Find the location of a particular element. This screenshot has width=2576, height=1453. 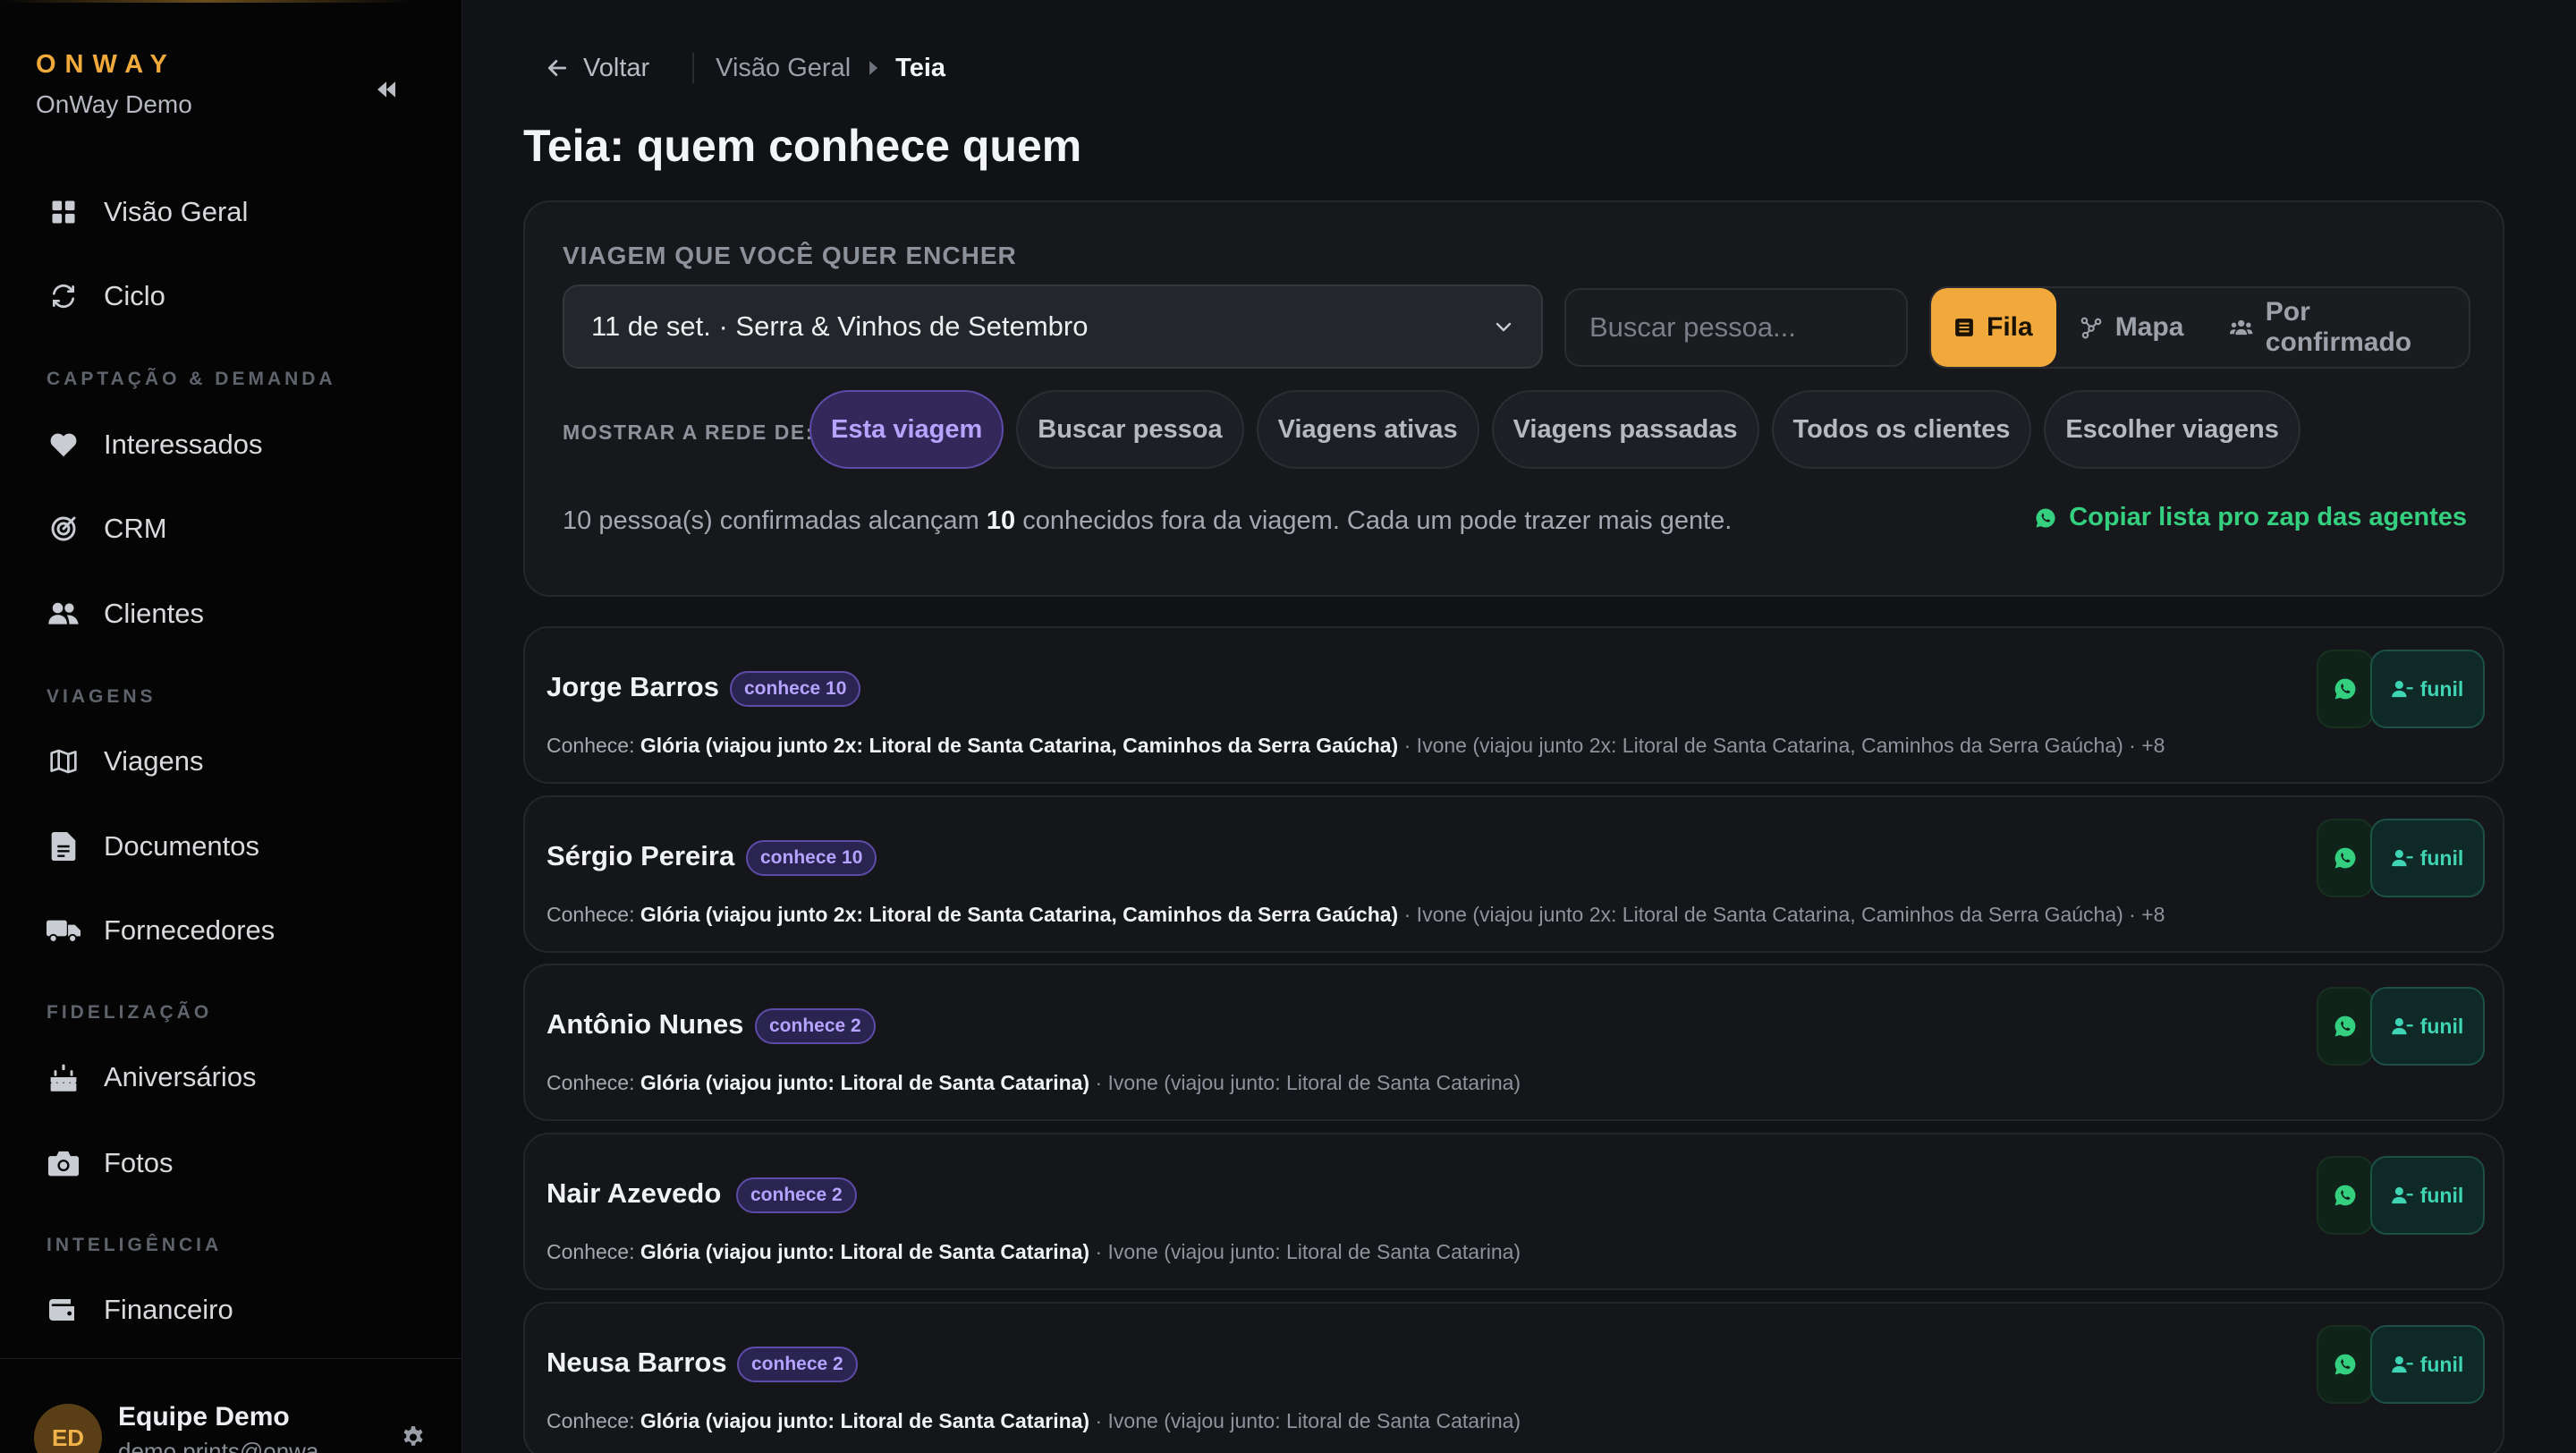

chip-buscar-pessoa: Buscar pessoa is located at coordinates (1130, 429).